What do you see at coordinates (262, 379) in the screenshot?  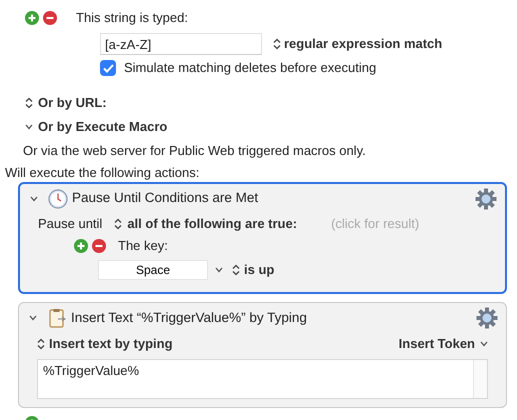 I see `text-area: %TriggerValue%` at bounding box center [262, 379].